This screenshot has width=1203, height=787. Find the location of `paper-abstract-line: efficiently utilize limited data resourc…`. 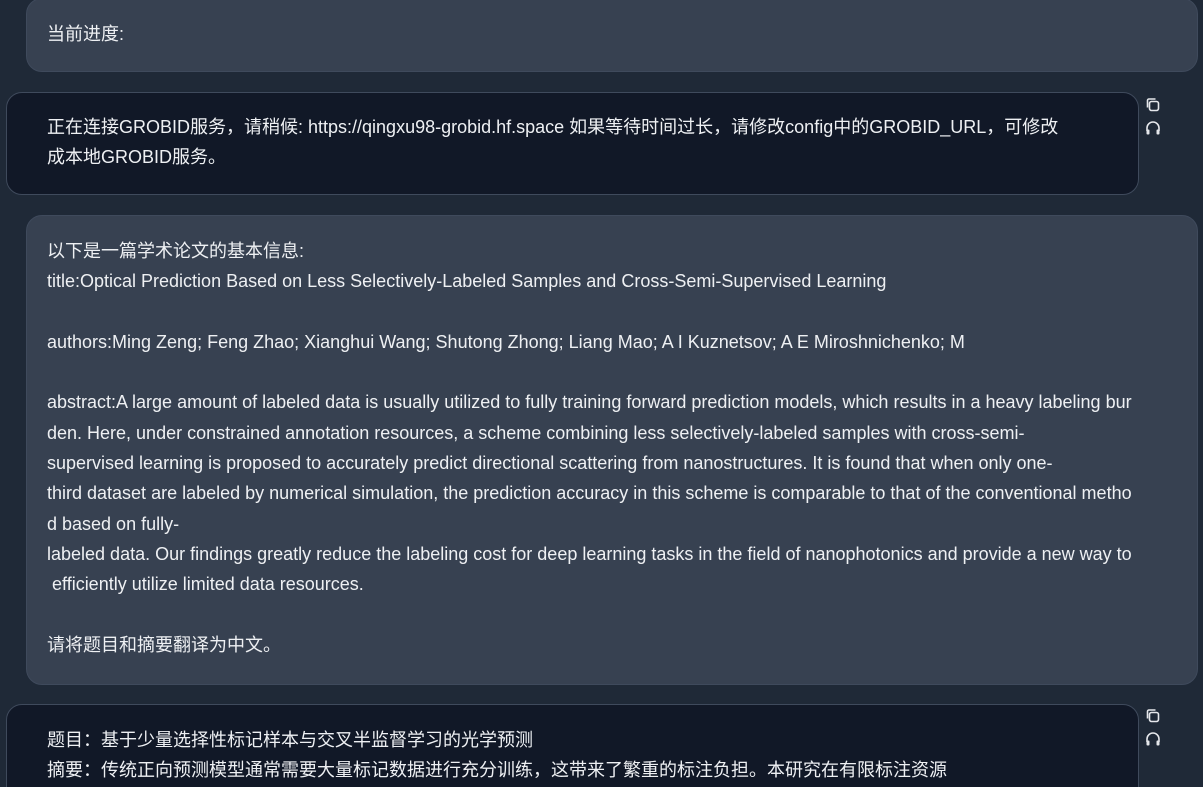

paper-abstract-line: efficiently utilize limited data resourc… is located at coordinates (205, 584).